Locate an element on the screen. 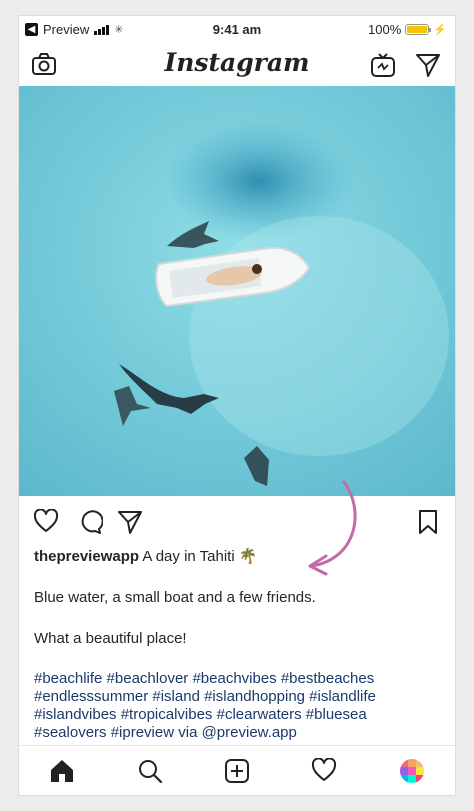  hashtag-line: #sealovers #ipreview via @preview.app is located at coordinates (239, 733).